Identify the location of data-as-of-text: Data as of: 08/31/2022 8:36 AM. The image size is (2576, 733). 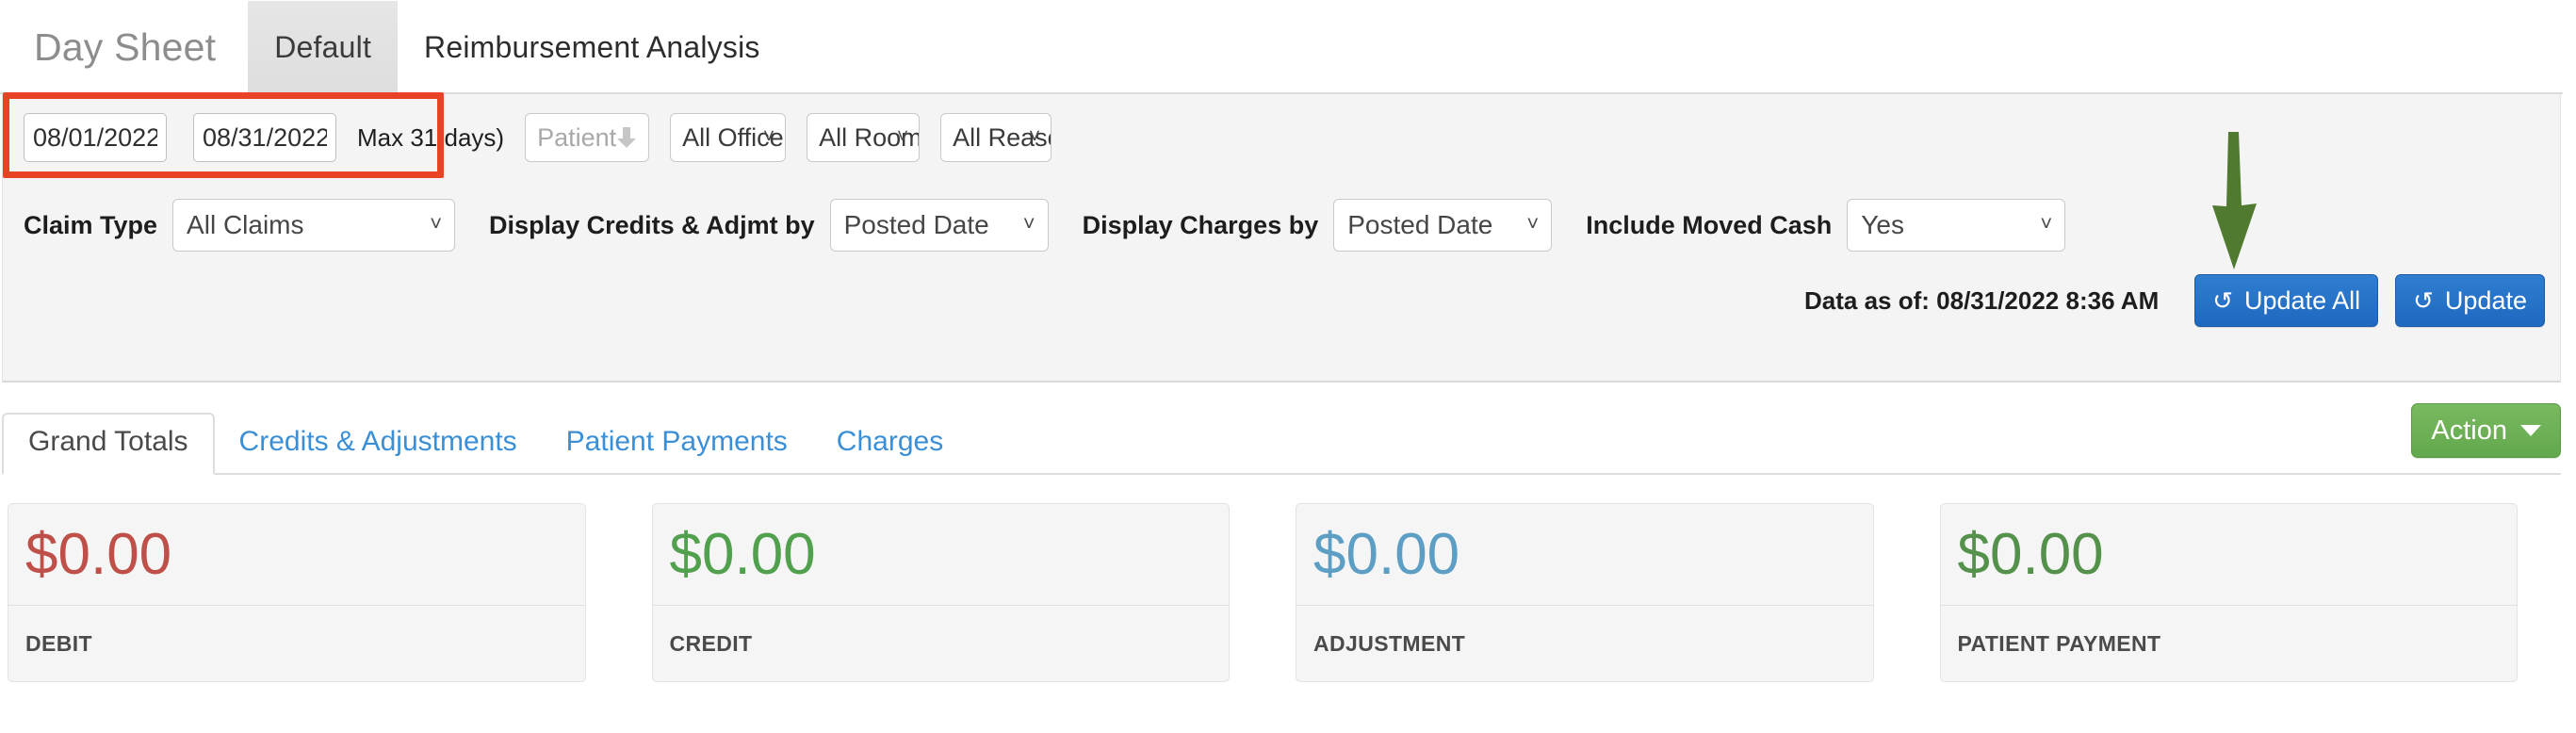
(1982, 300).